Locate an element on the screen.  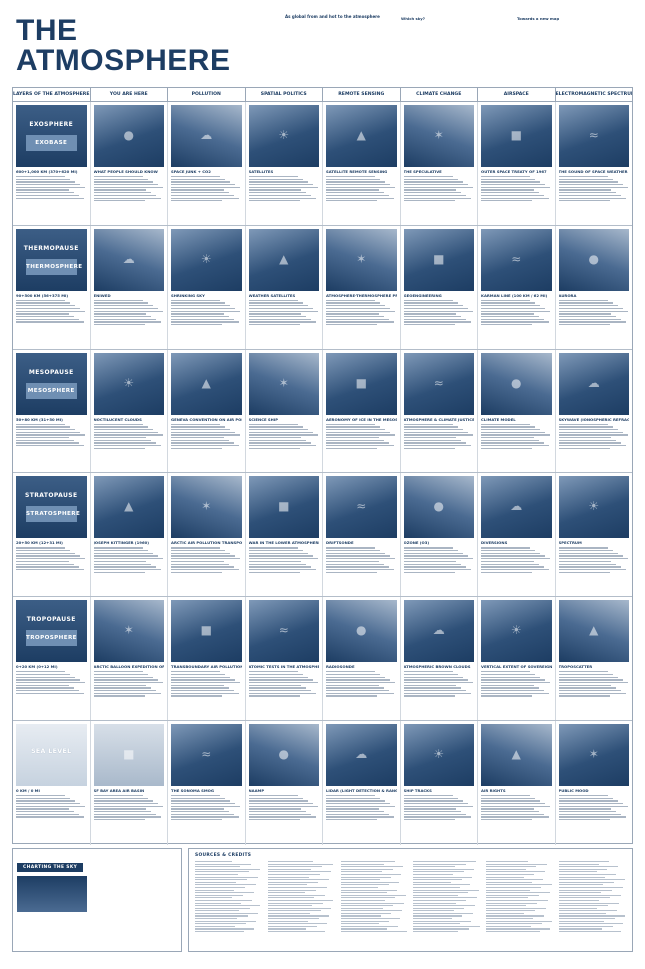
photo-icon: ≈ is located at coordinates (283, 630).